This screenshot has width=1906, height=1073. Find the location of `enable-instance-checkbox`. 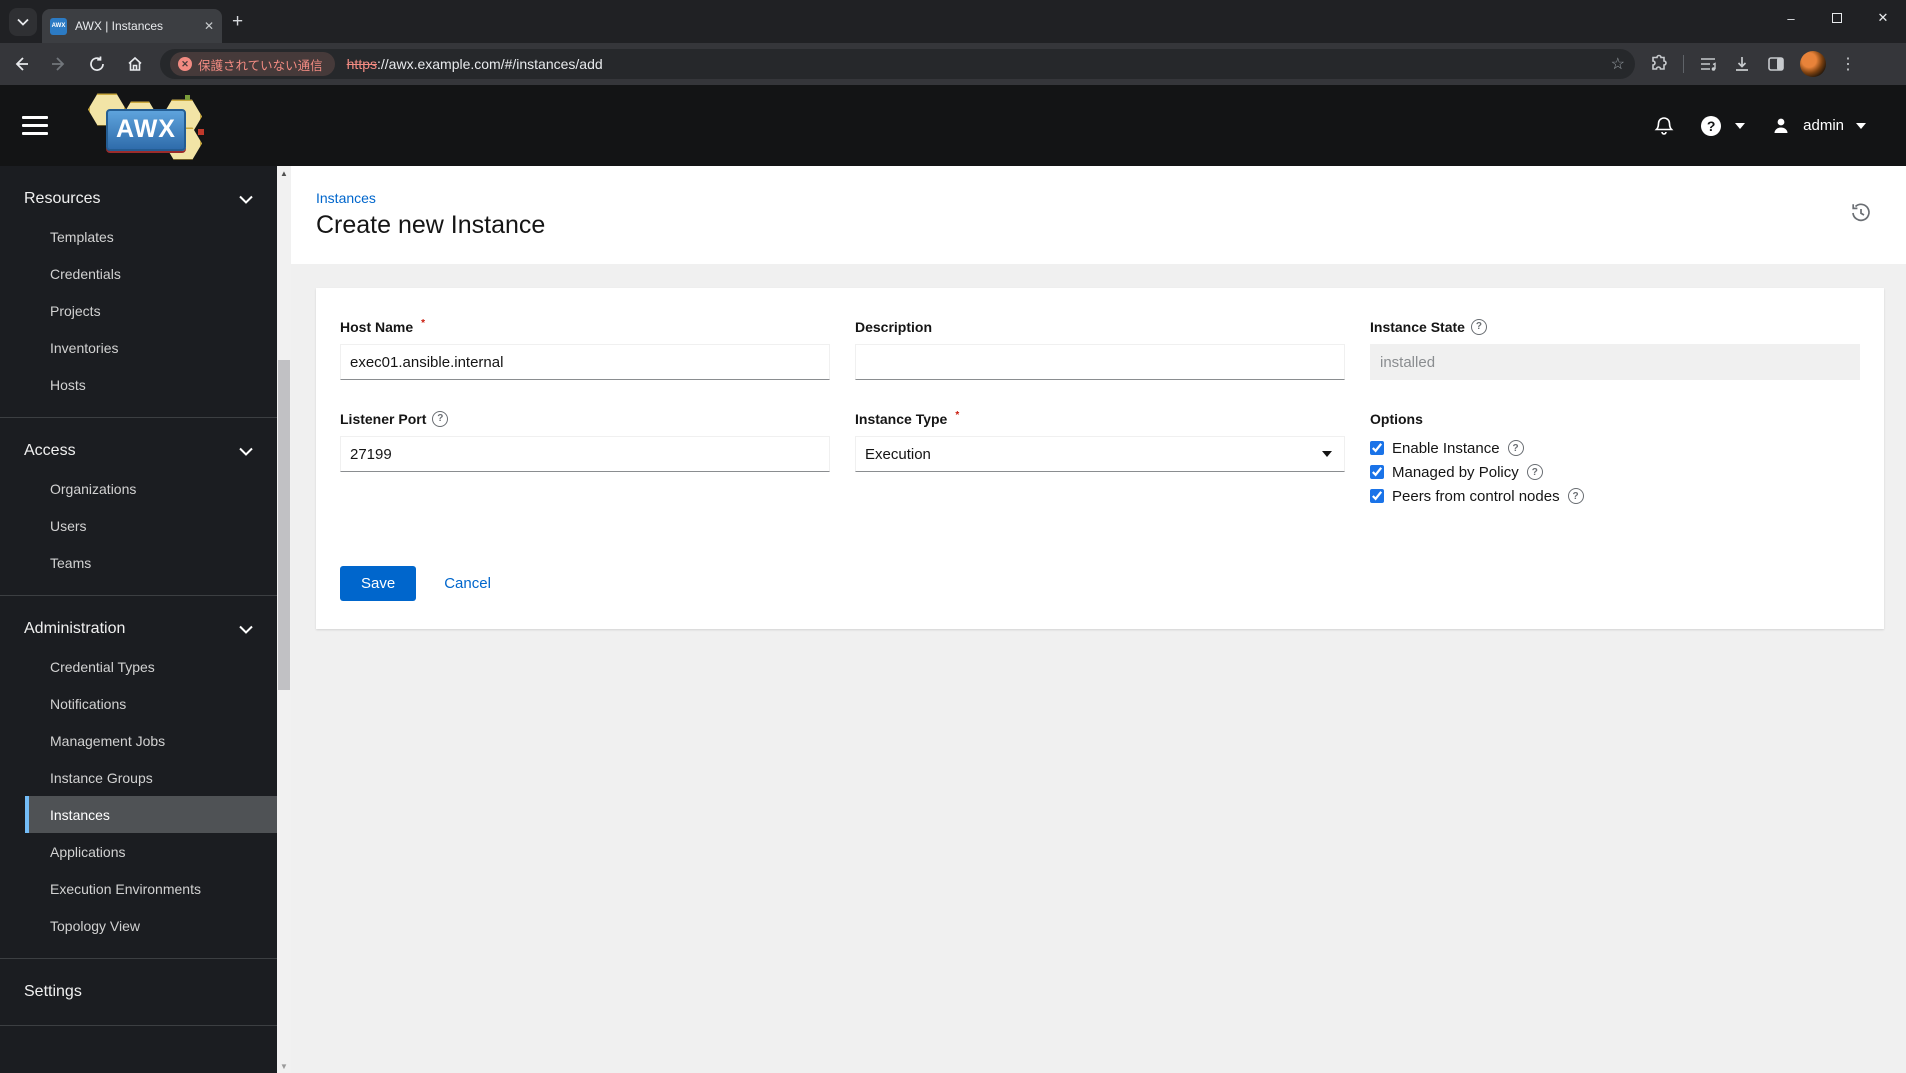

enable-instance-checkbox is located at coordinates (1377, 448).